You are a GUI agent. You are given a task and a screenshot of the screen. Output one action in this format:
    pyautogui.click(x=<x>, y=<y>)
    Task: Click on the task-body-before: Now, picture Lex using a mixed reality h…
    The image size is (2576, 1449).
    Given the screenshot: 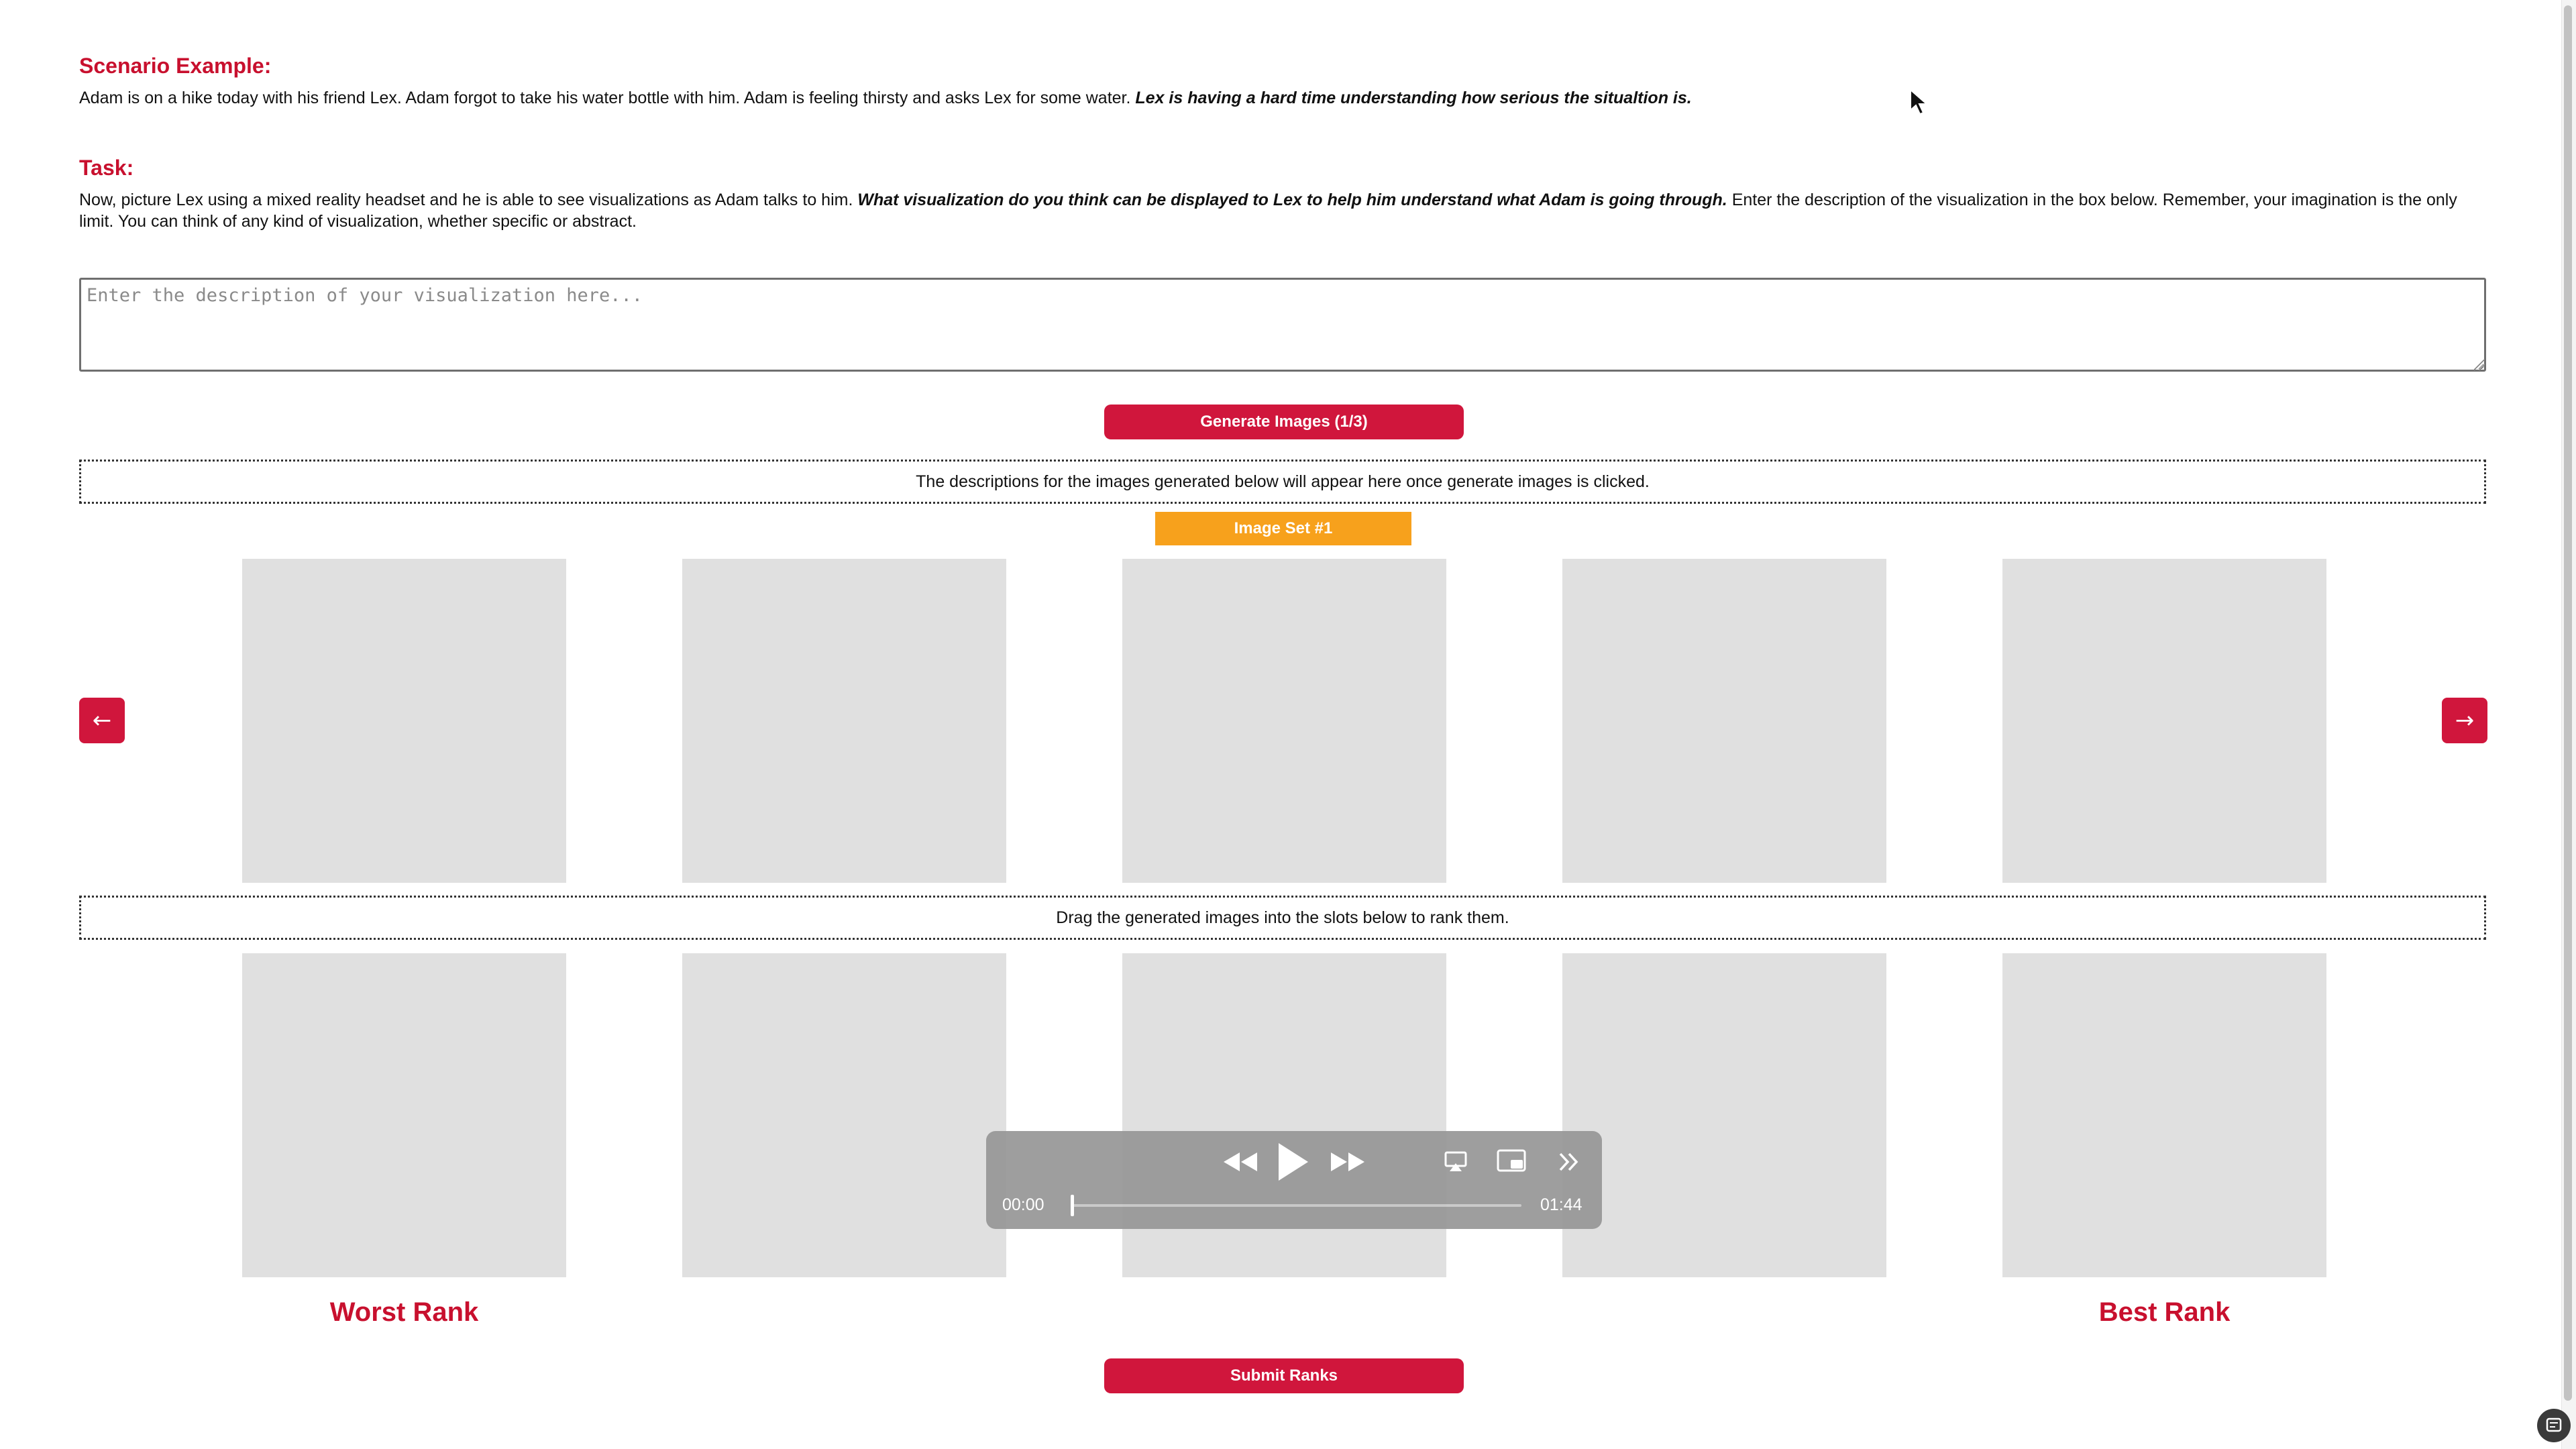 What is the action you would take?
    pyautogui.click(x=466, y=200)
    